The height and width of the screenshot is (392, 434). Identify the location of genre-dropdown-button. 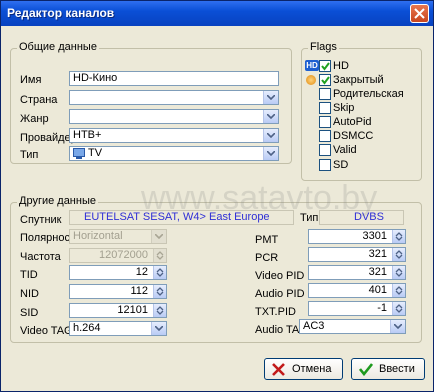
(270, 116).